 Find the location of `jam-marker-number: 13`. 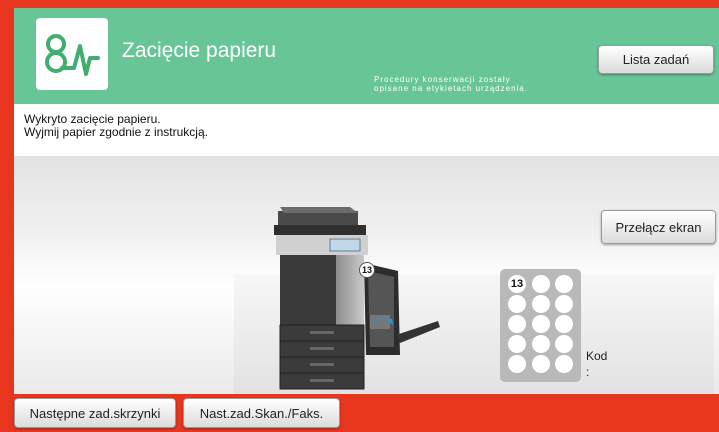

jam-marker-number: 13 is located at coordinates (366, 270).